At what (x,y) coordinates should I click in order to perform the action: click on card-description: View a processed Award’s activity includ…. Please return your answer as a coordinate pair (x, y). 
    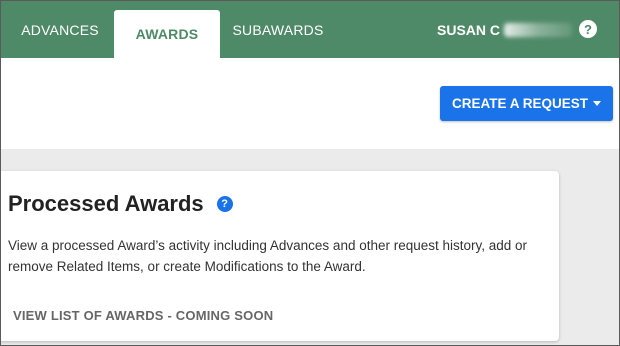
    Looking at the image, I should click on (268, 256).